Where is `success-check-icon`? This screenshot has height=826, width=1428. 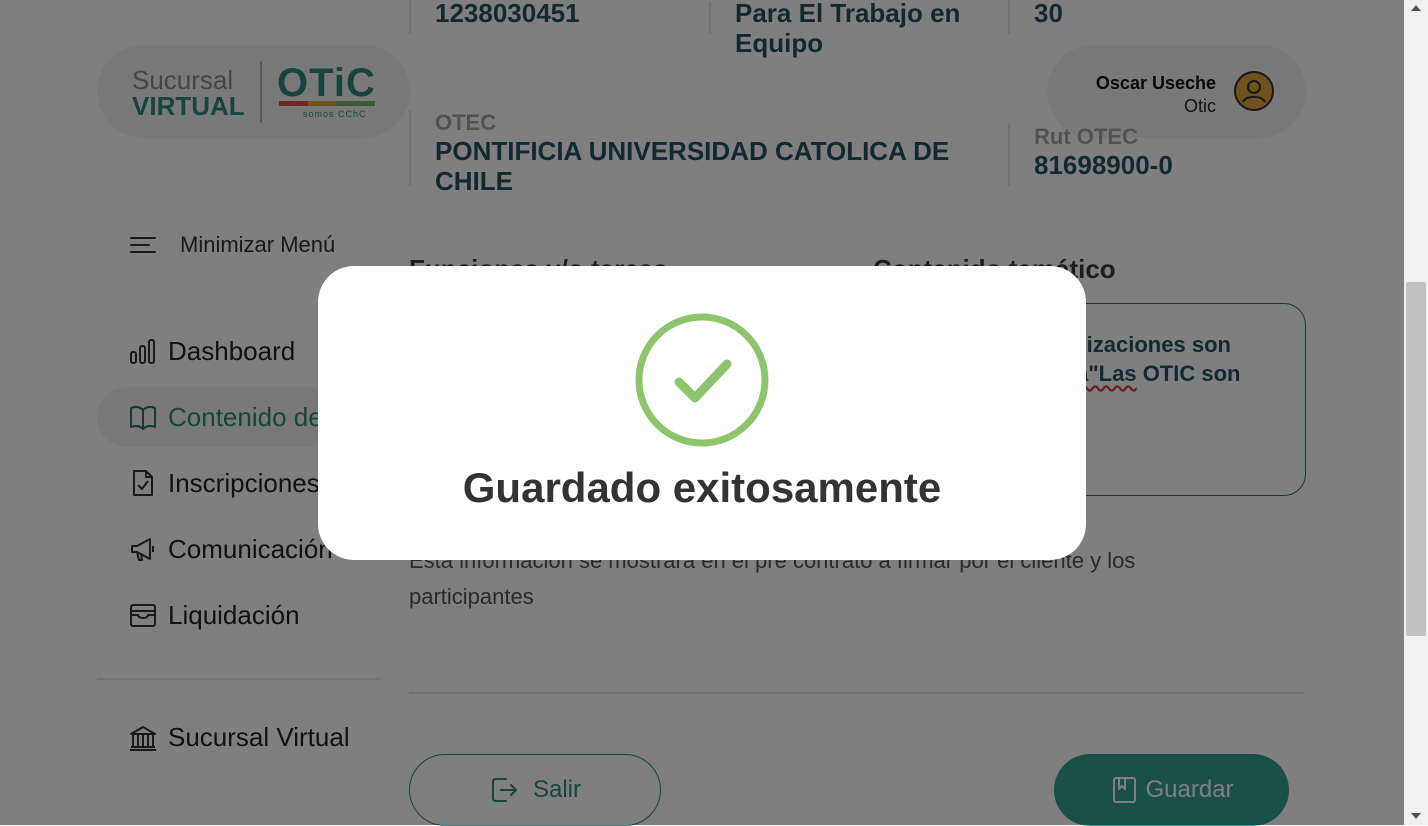 success-check-icon is located at coordinates (702, 380).